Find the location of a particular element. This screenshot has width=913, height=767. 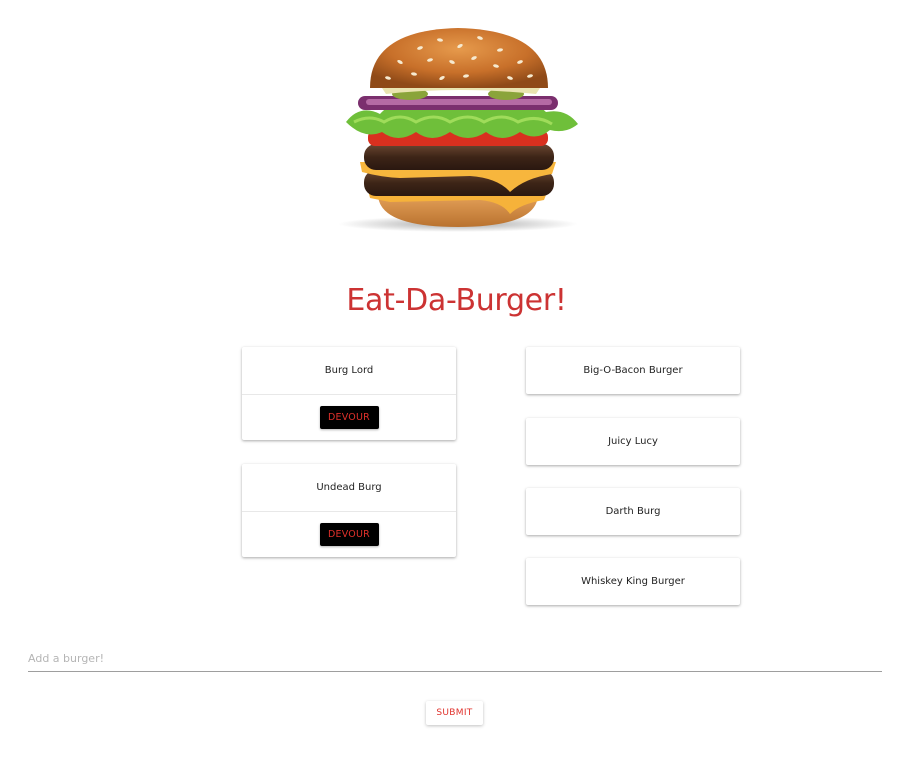

devoured-card-whiskey-king-burger: Whiskey King Burger is located at coordinates (633, 581).